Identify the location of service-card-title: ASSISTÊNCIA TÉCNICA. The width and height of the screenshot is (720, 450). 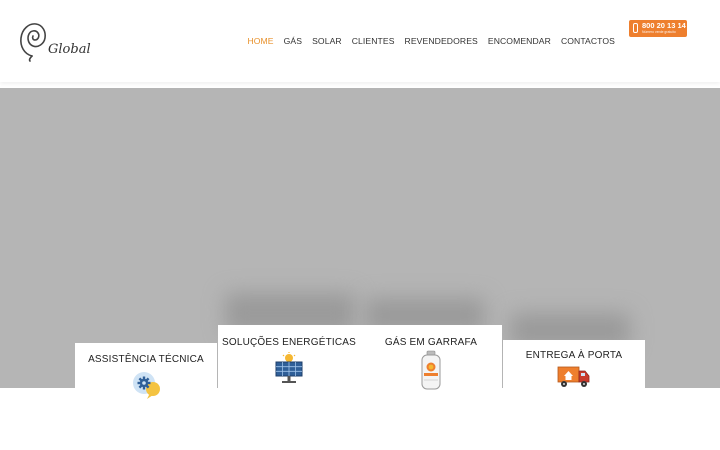
(146, 359).